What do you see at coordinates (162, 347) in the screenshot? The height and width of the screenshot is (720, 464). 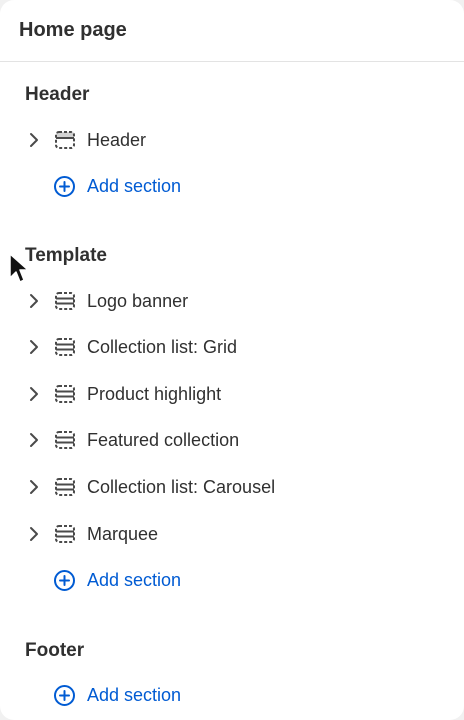 I see `section-item-label: Collection list: Grid` at bounding box center [162, 347].